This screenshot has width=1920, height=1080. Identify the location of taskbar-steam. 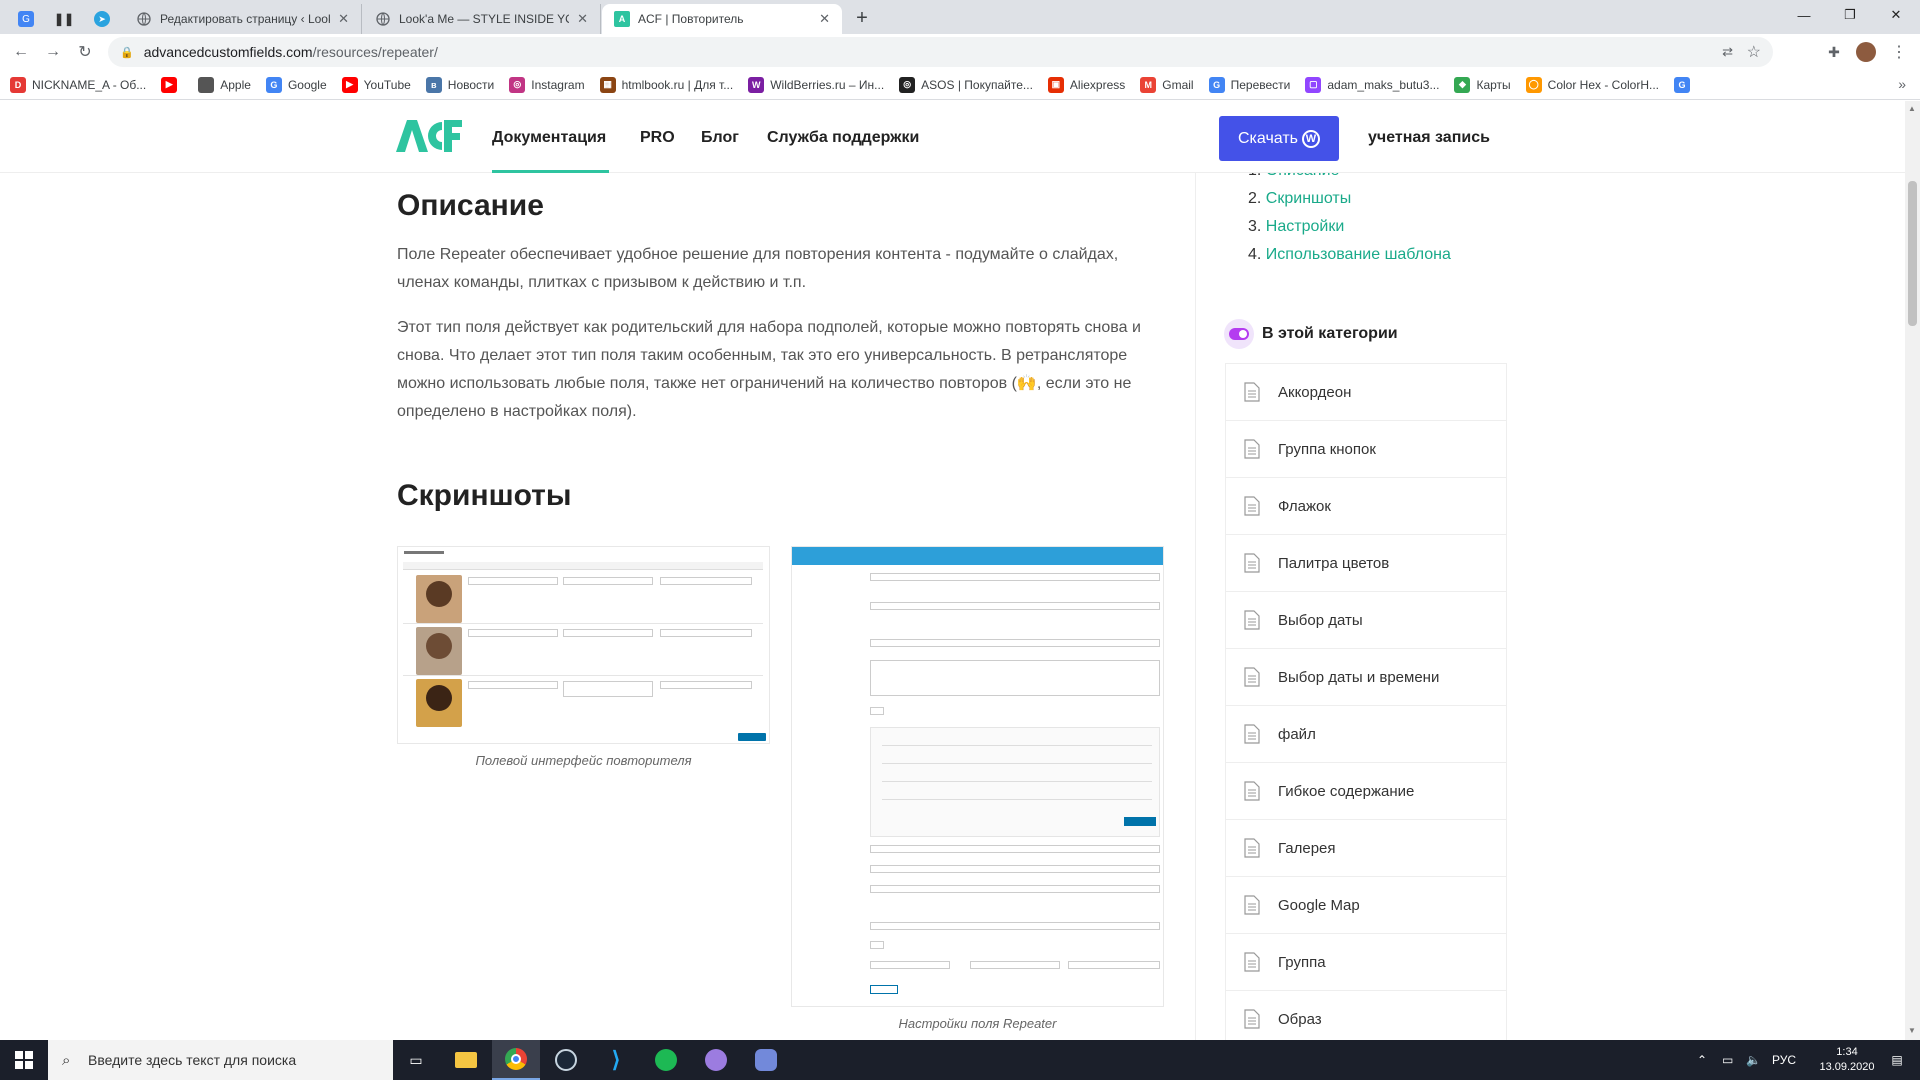
(566, 1060).